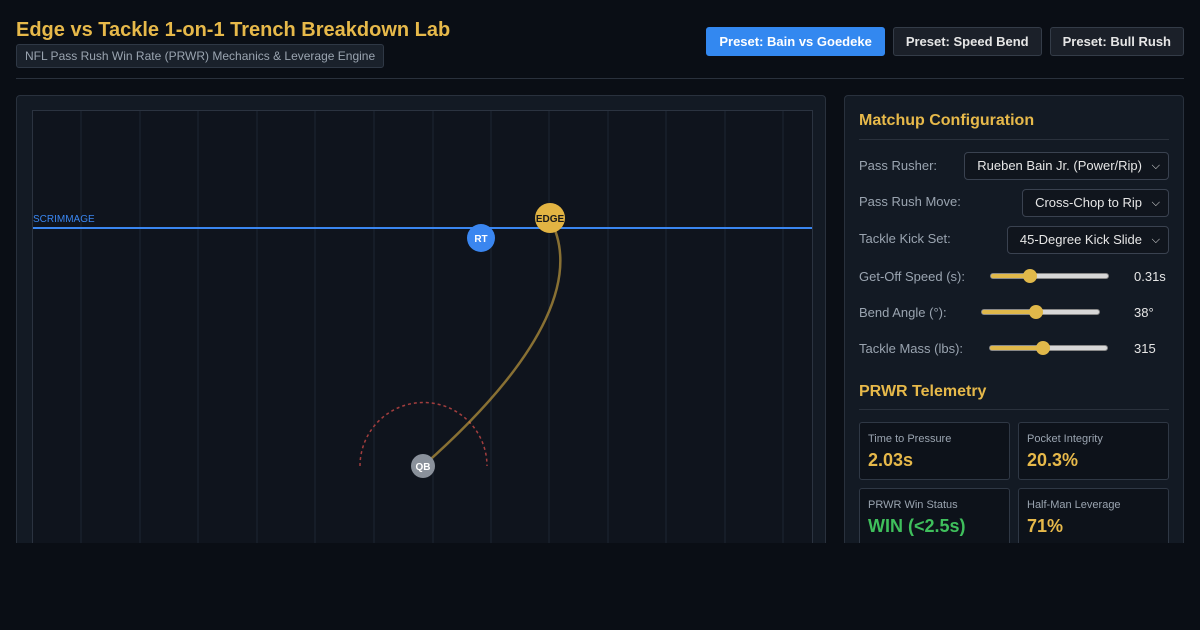 The width and height of the screenshot is (1200, 630). I want to click on half-man-leverage-card: Half-Man Leverage 71%, so click(1093, 515).